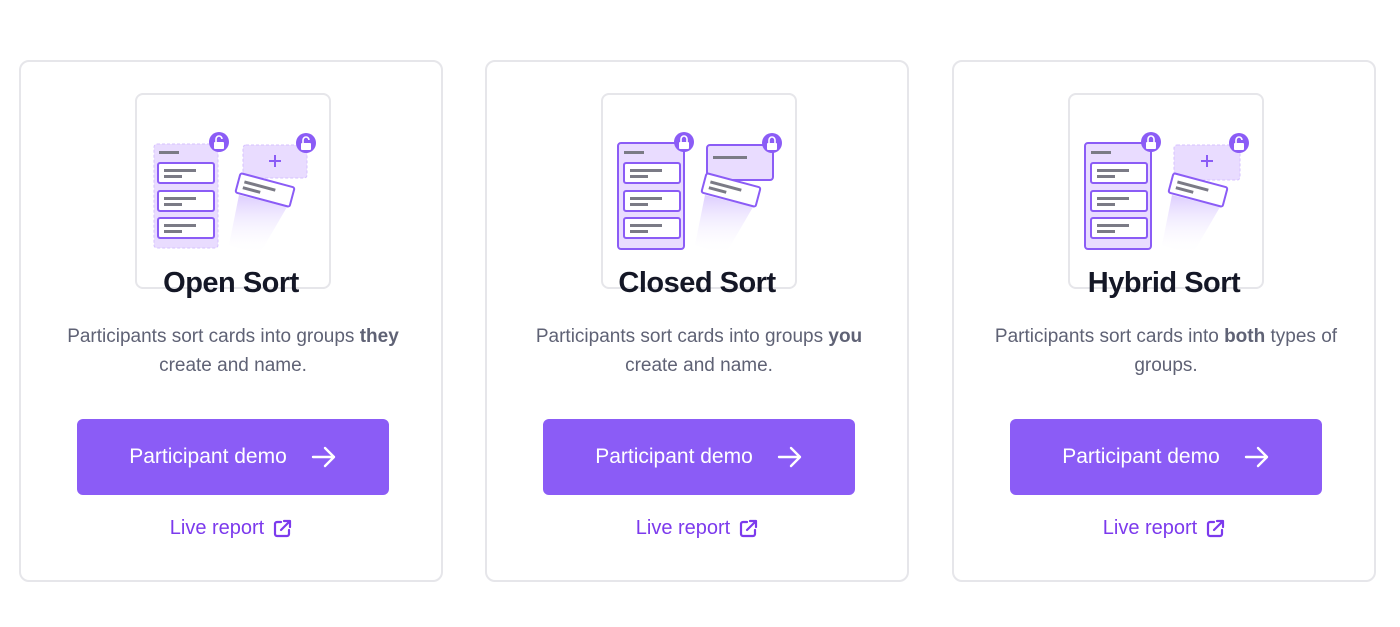 This screenshot has height=627, width=1400. Describe the element at coordinates (697, 283) in the screenshot. I see `card-title: Closed Sort` at that location.